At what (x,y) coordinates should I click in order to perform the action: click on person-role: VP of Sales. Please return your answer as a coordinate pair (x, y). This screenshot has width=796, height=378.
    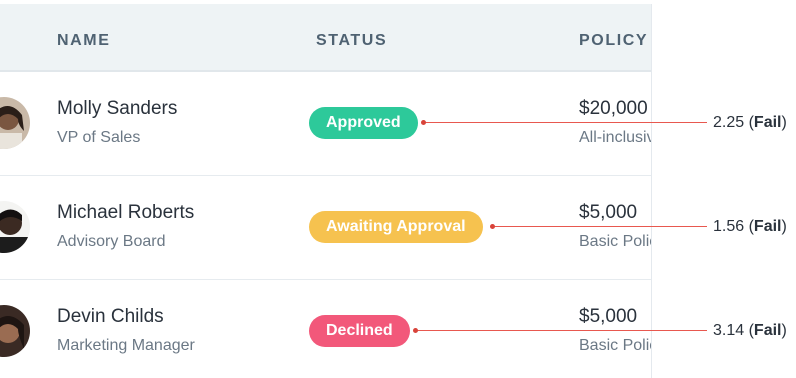
    Looking at the image, I should click on (99, 137).